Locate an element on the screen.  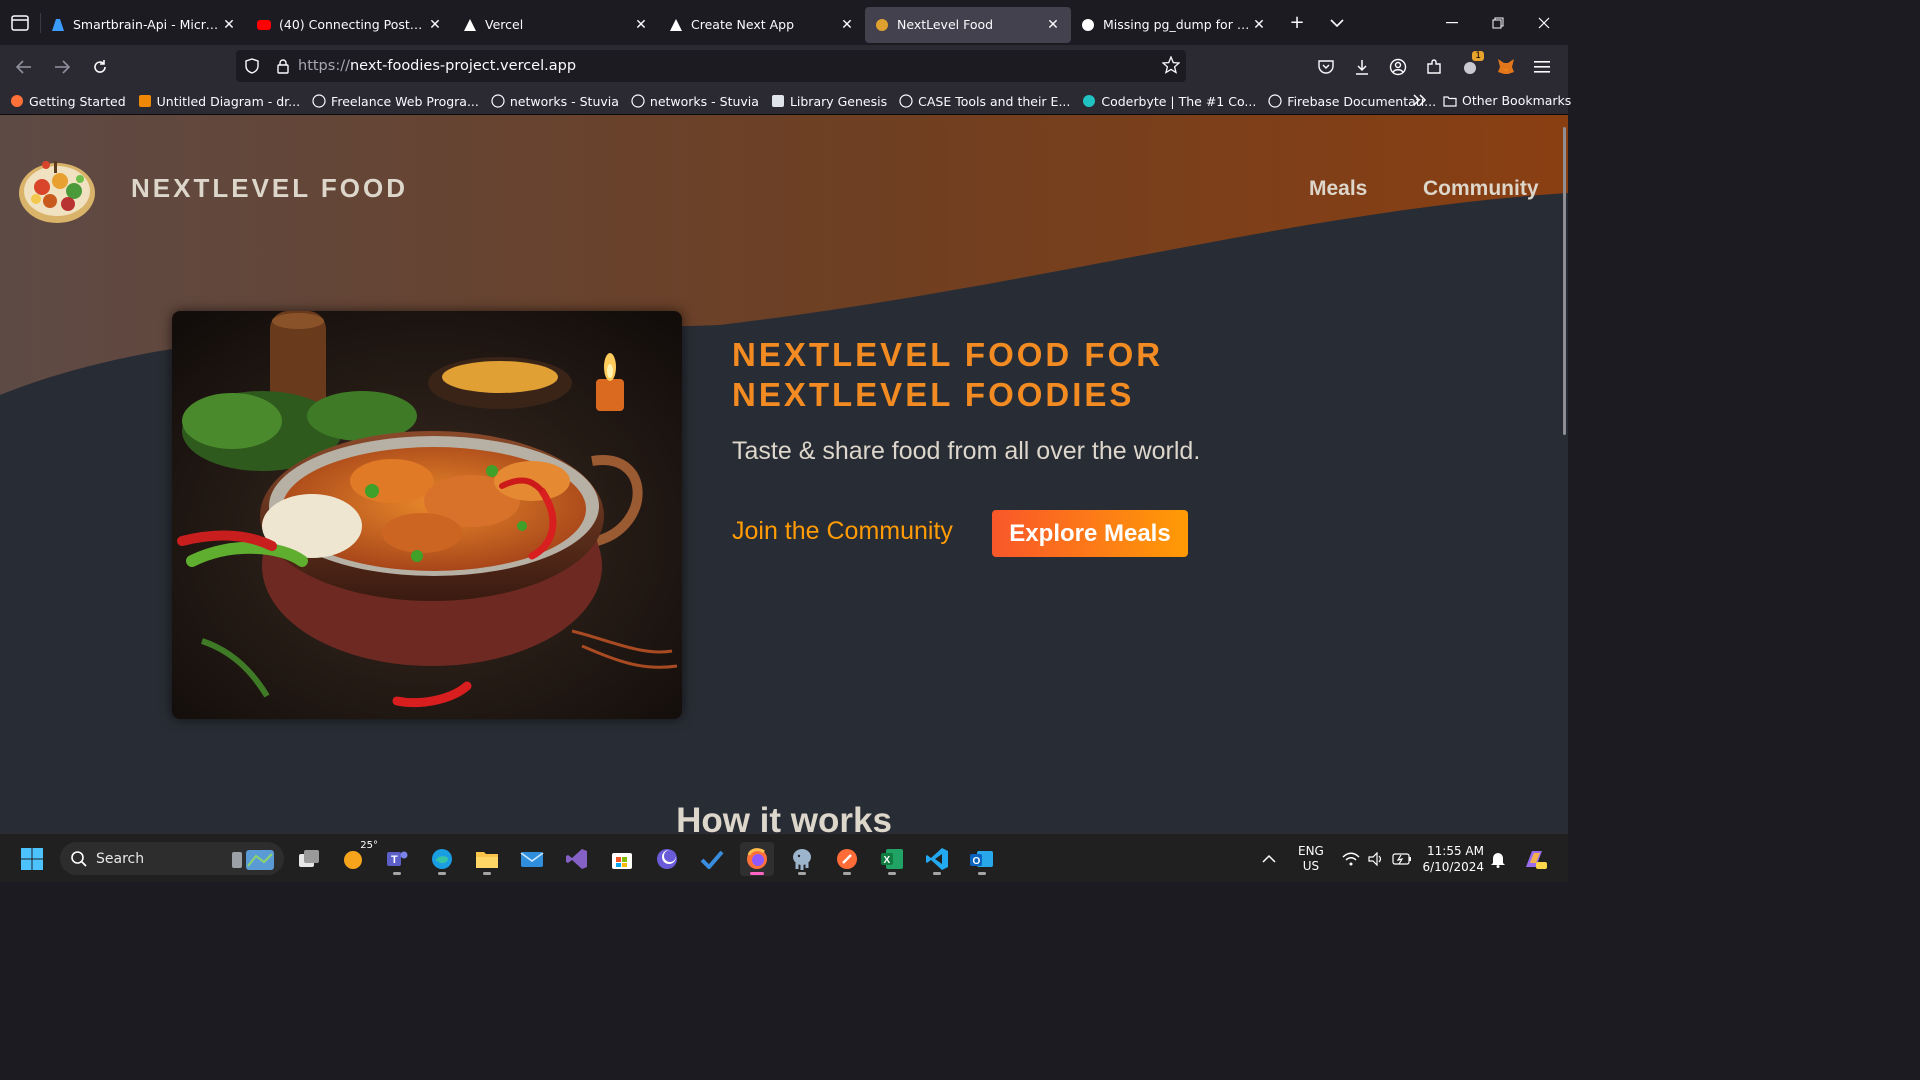
running-indicator is located at coordinates (397, 873).